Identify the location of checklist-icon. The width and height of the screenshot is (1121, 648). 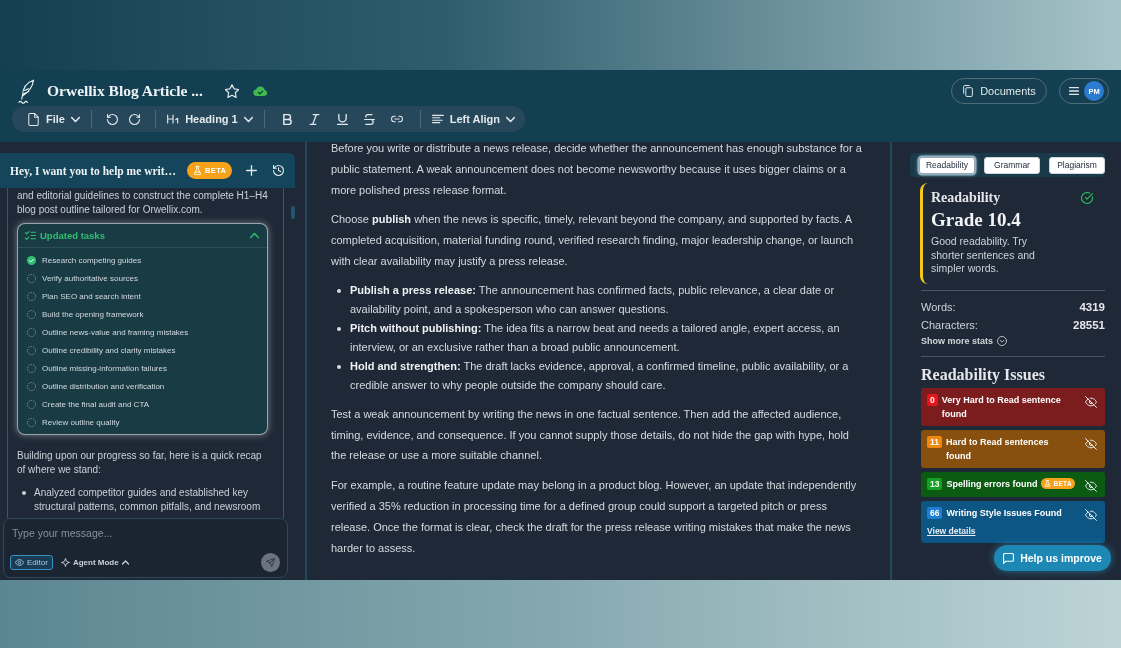
(30, 235).